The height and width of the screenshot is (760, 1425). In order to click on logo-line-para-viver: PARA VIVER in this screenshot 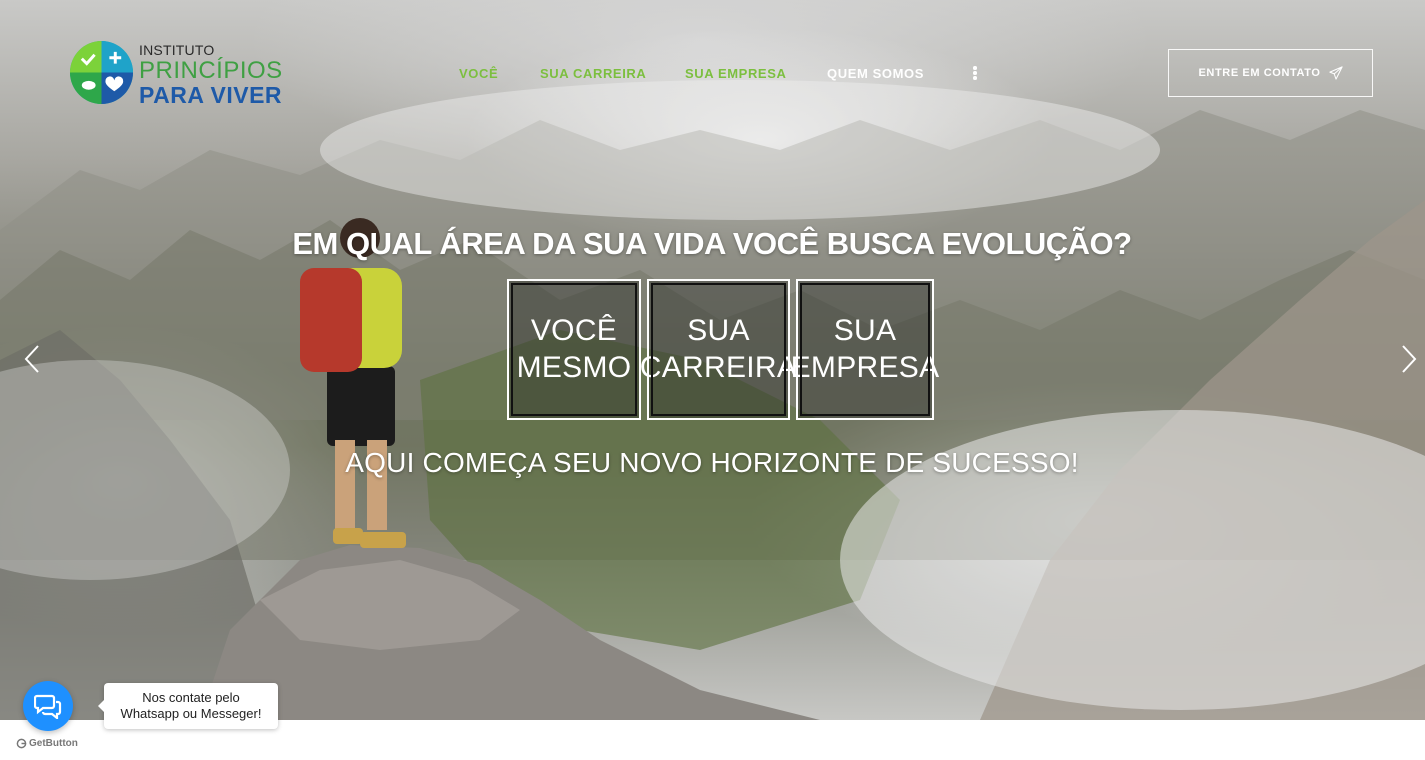, I will do `click(211, 95)`.